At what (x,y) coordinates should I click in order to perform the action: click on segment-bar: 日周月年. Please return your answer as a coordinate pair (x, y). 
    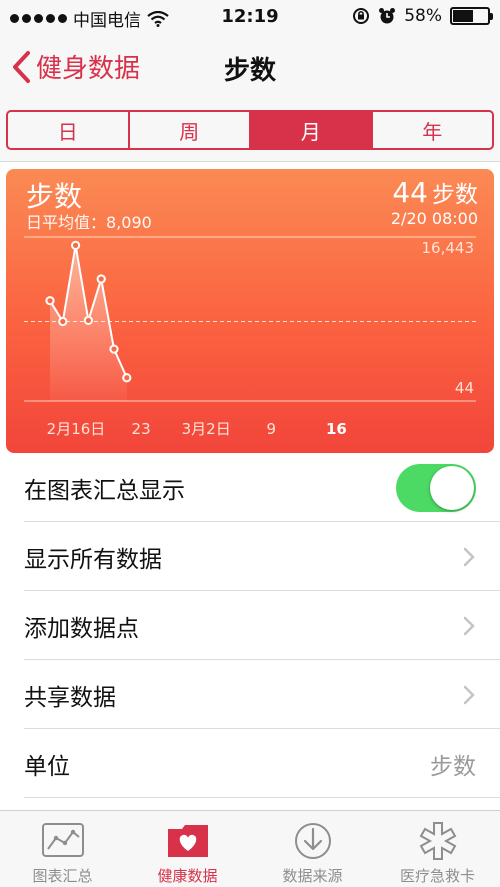
    Looking at the image, I should click on (250, 130).